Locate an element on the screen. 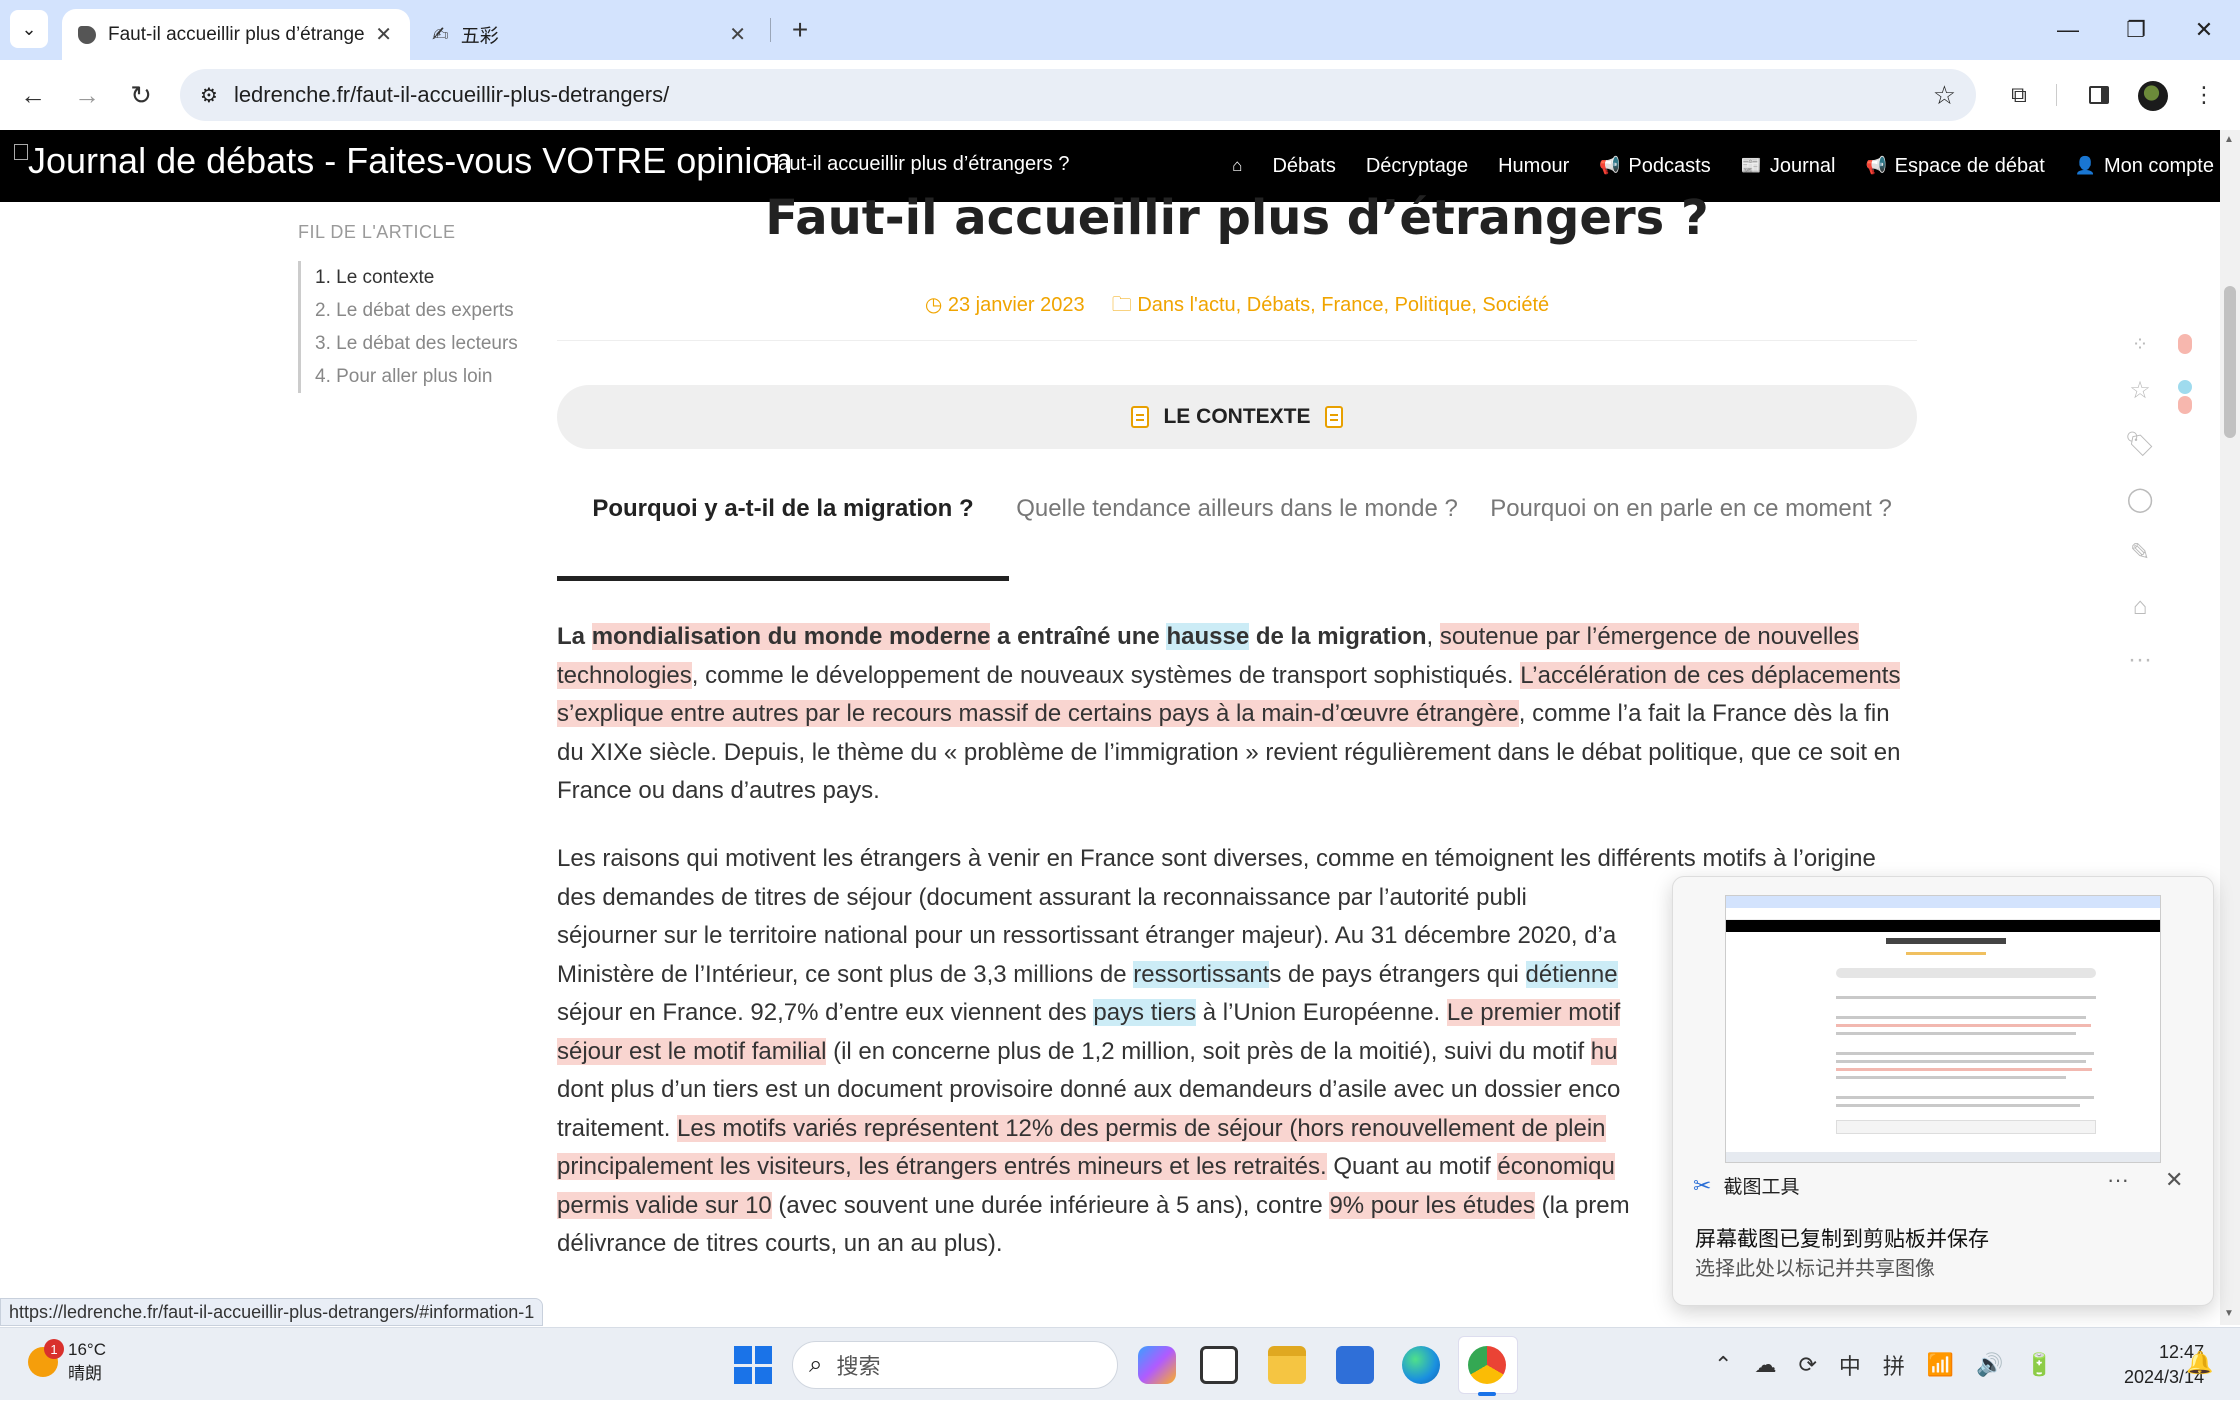 The height and width of the screenshot is (1401, 2240). snip-notification: ✂ 截图工具 ··· ✕ 屏幕截图已复制到剪贴板并保存 选择此处以标记并共享图像 is located at coordinates (1943, 1091).